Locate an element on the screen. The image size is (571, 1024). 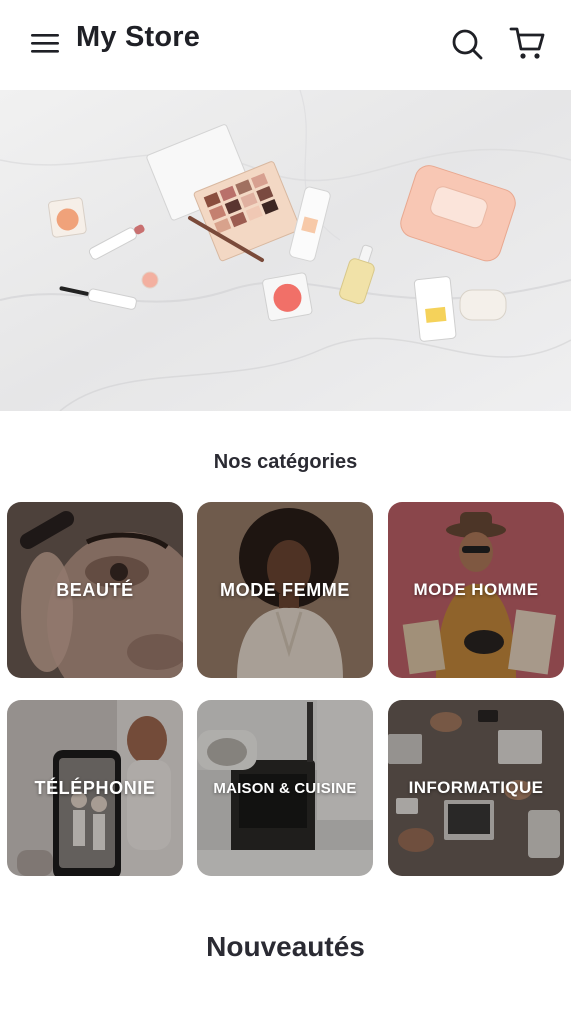
cart-button is located at coordinates (527, 43).